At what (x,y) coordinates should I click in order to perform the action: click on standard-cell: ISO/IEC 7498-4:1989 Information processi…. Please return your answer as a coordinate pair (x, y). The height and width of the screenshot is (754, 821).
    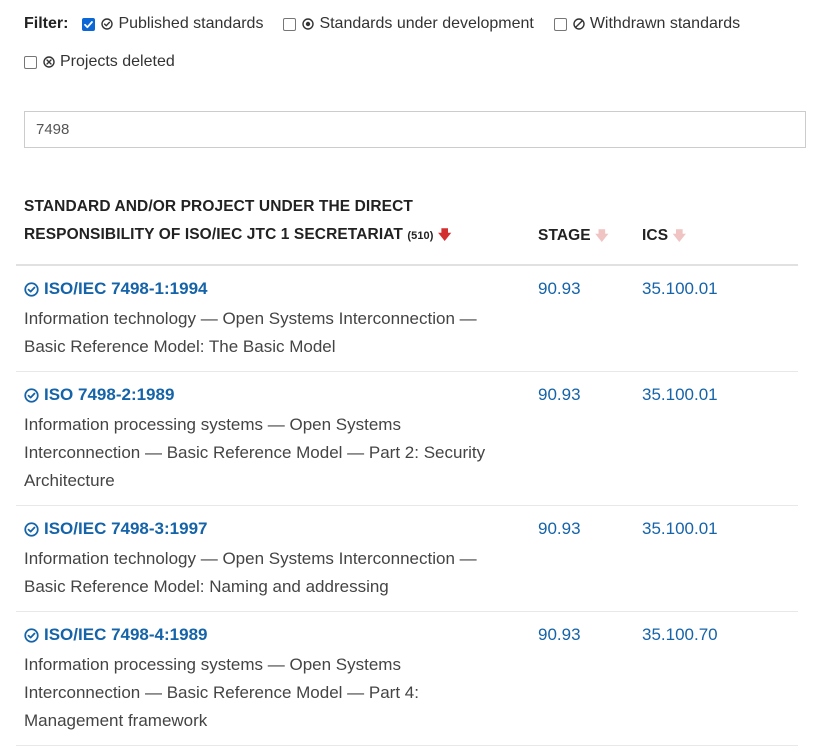
    Looking at the image, I should click on (273, 679).